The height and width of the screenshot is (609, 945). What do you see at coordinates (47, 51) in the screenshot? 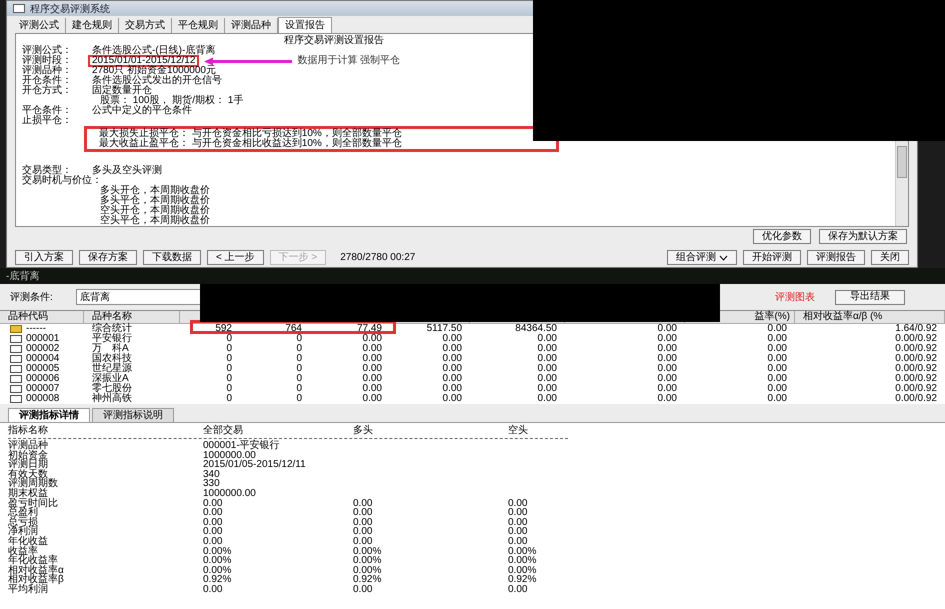
I see `field-label: 评测公式：` at bounding box center [47, 51].